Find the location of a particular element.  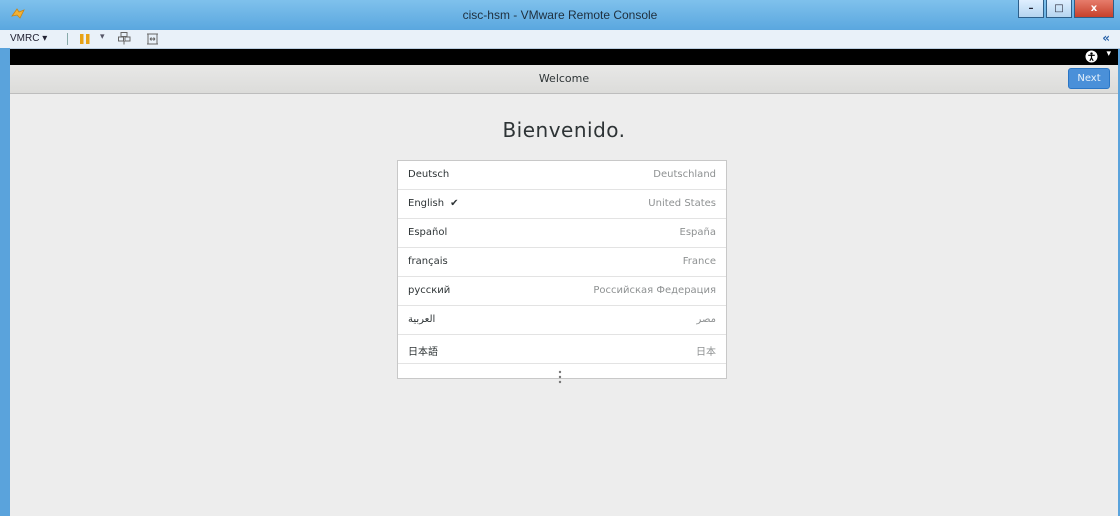

header-title: Welcome is located at coordinates (564, 78).